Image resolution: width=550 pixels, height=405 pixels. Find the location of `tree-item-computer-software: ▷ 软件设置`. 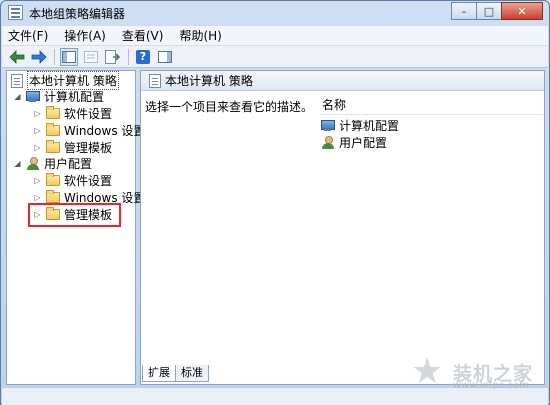

tree-item-computer-software: ▷ 软件设置 is located at coordinates (72, 113).